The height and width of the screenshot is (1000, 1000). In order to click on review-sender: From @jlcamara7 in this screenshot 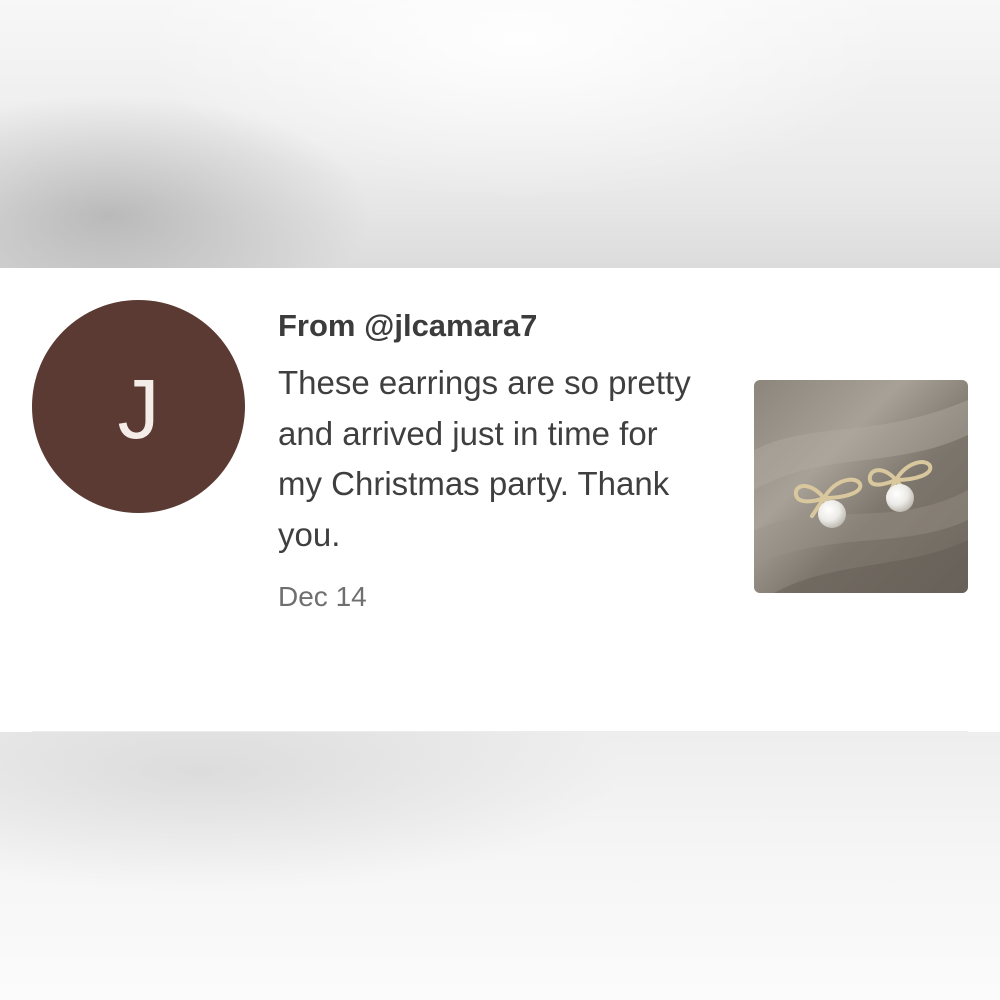, I will do `click(408, 325)`.